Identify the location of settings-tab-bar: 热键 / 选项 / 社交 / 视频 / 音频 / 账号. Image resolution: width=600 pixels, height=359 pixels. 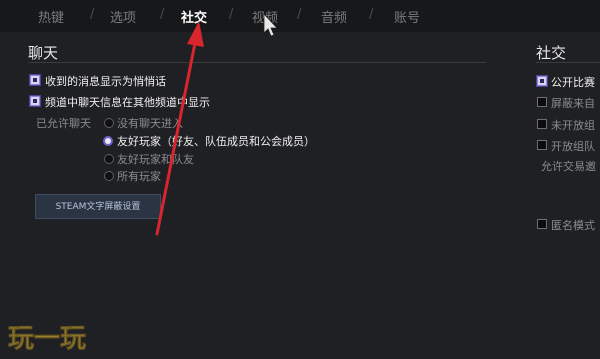
(300, 16).